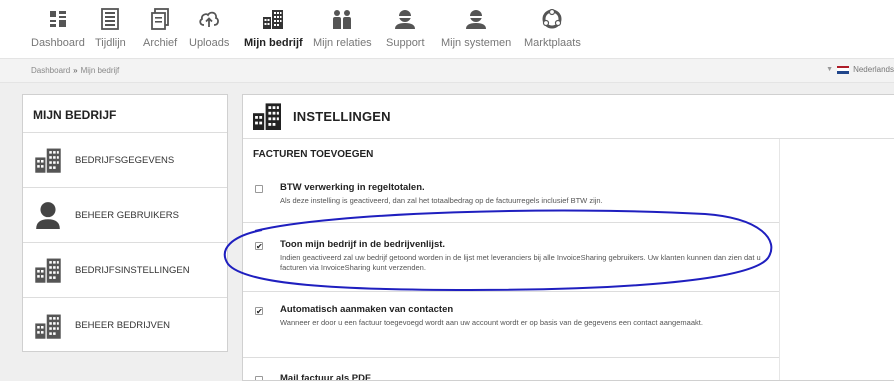 The image size is (894, 381). I want to click on marketplace-icon, so click(552, 19).